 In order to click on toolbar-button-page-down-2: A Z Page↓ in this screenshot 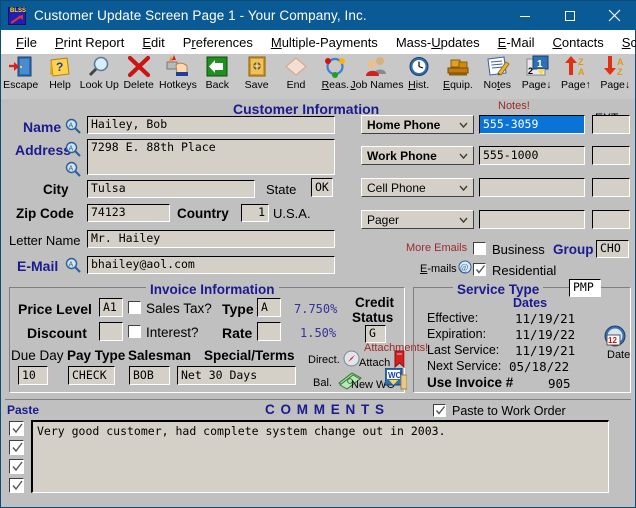, I will do `click(615, 76)`.